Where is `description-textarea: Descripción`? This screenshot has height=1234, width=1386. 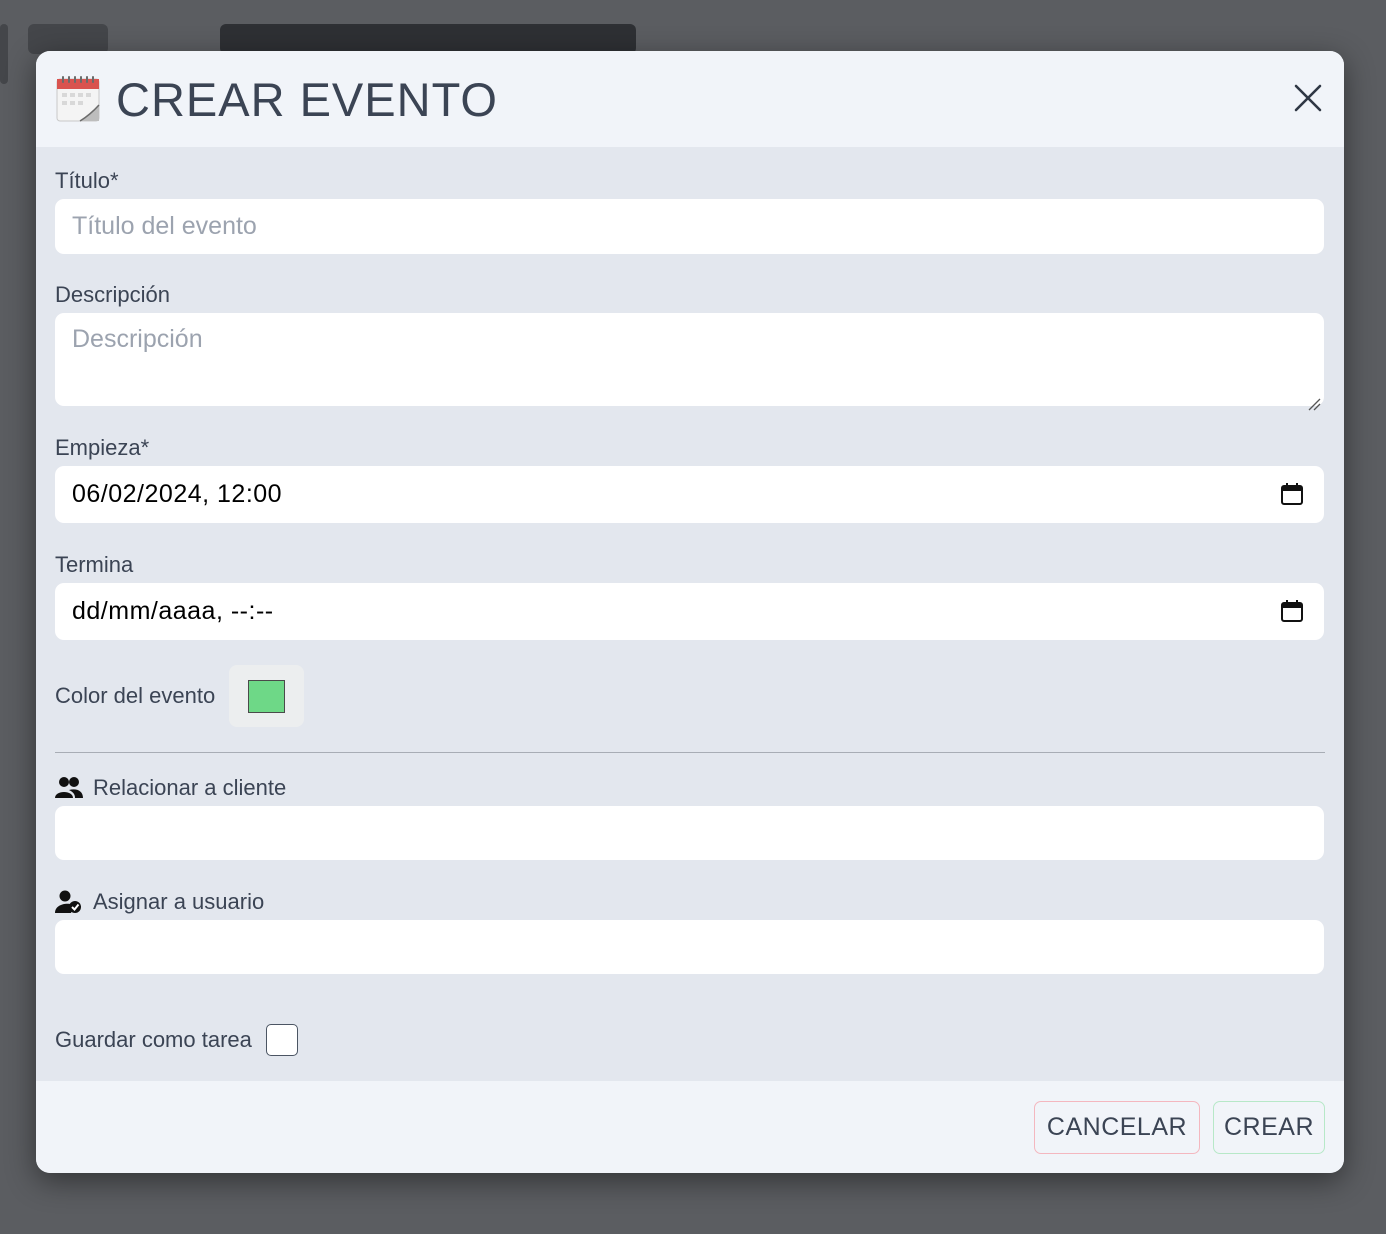
description-textarea: Descripción is located at coordinates (689, 362).